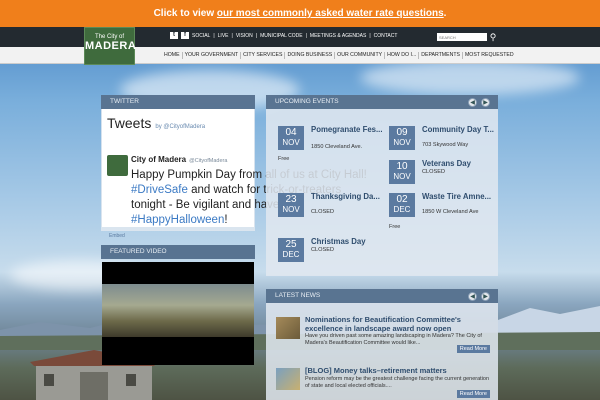 This screenshot has width=600, height=400. What do you see at coordinates (226, 220) in the screenshot?
I see `tweet-line-4-text: !` at bounding box center [226, 220].